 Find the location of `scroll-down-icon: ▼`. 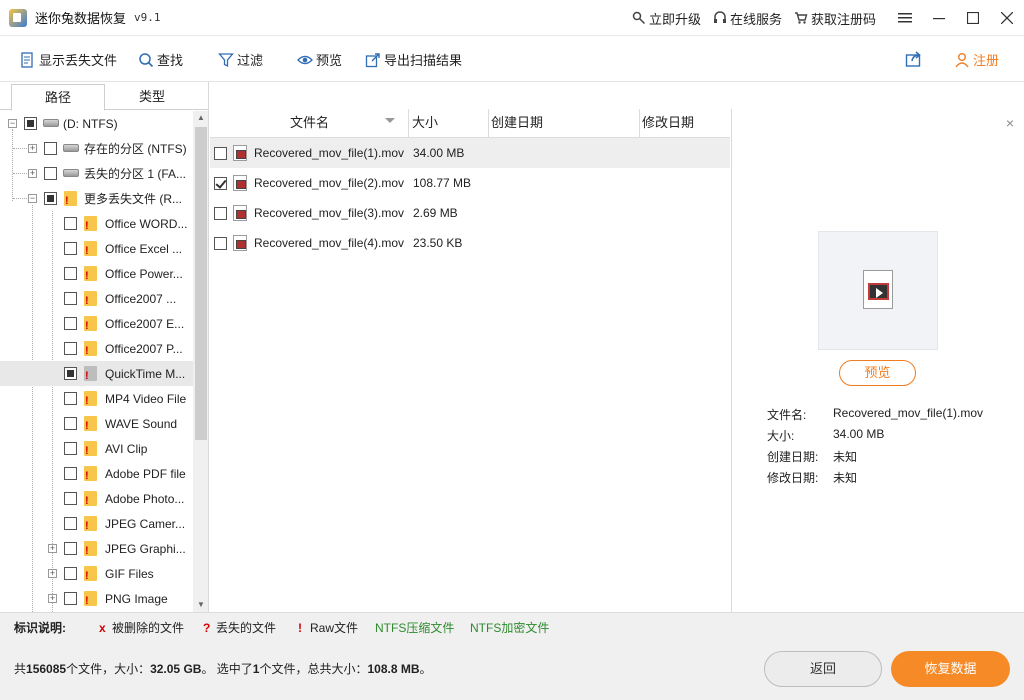

scroll-down-icon: ▼ is located at coordinates (200, 605).